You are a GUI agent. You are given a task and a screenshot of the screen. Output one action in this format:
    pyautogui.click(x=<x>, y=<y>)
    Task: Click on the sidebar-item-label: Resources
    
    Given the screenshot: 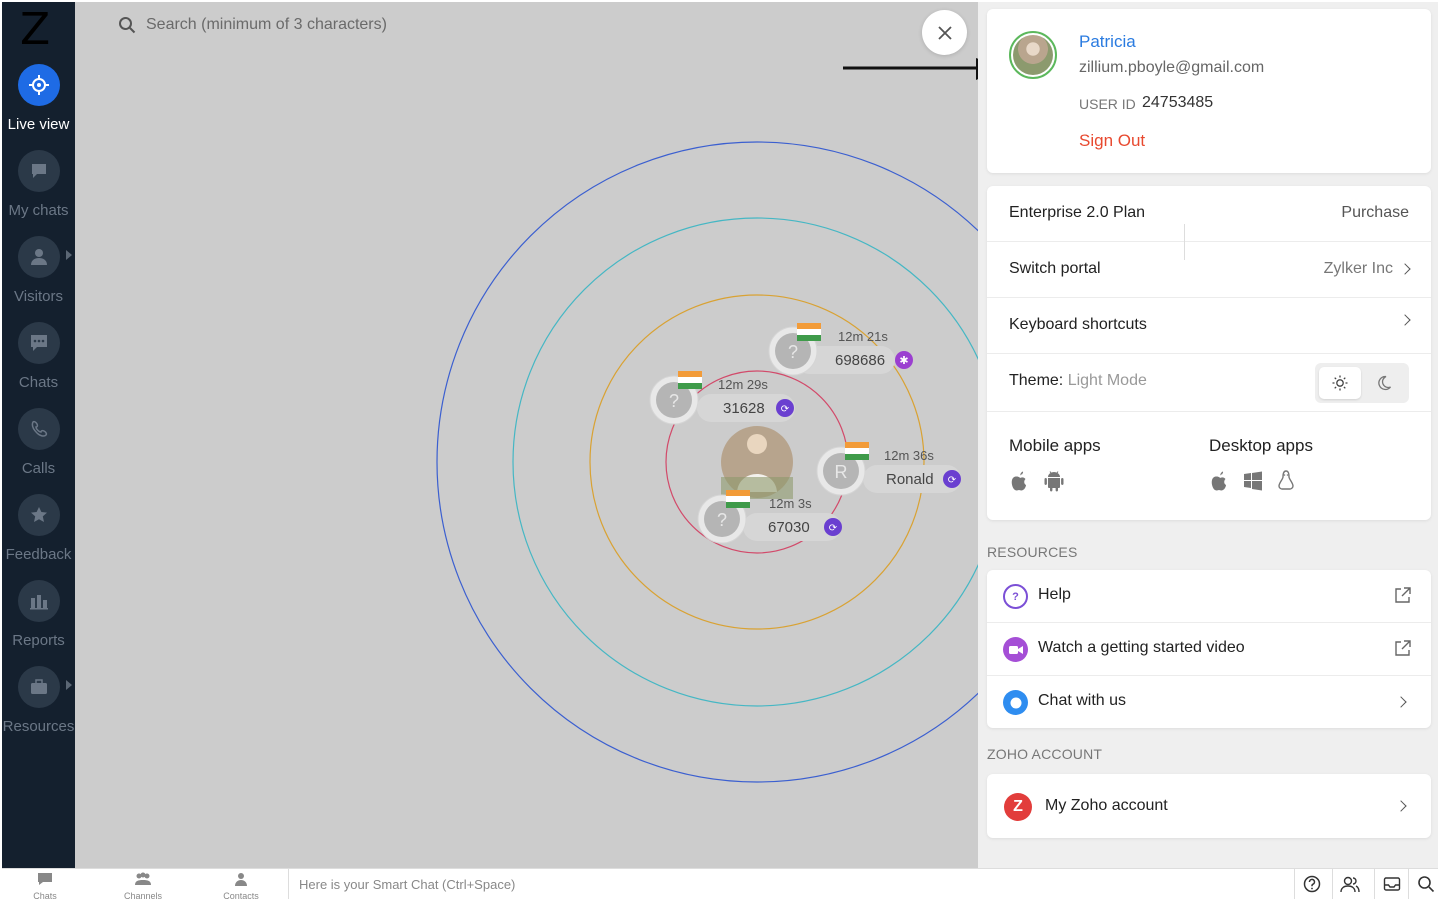 What is the action you would take?
    pyautogui.click(x=38, y=726)
    